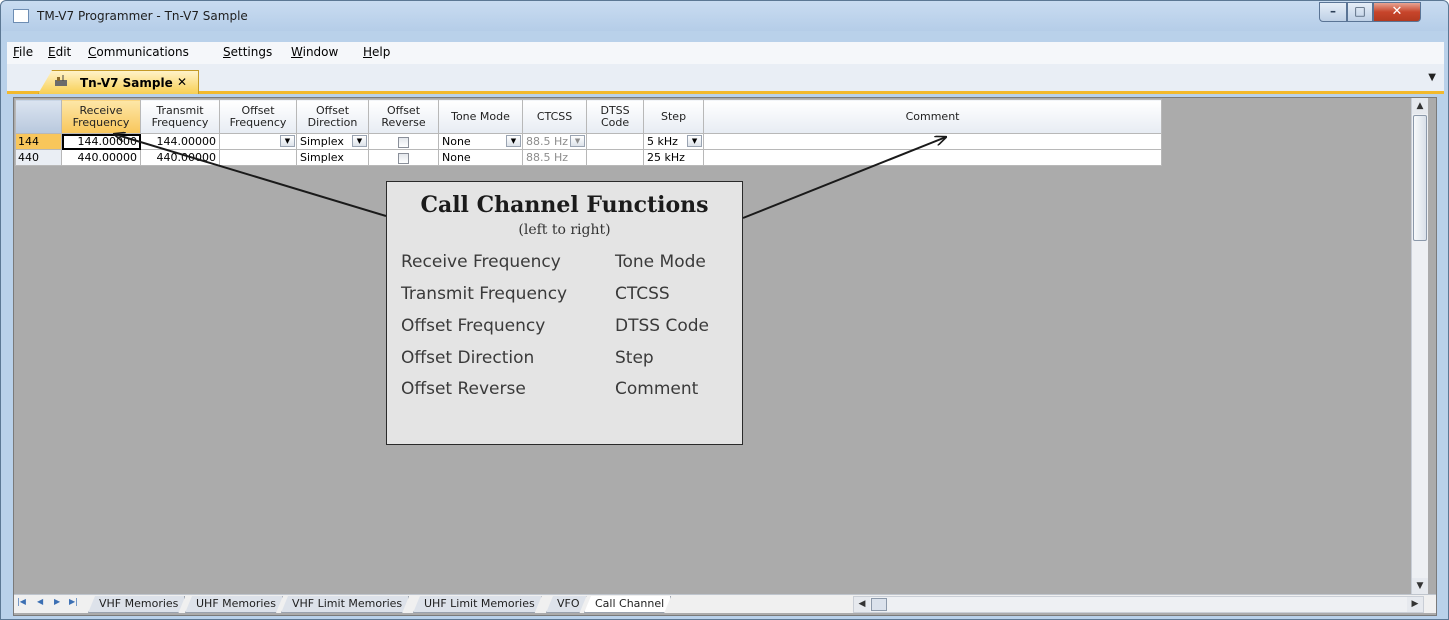  I want to click on sheet-tab-uhf-memories: UHF Memories, so click(234, 604).